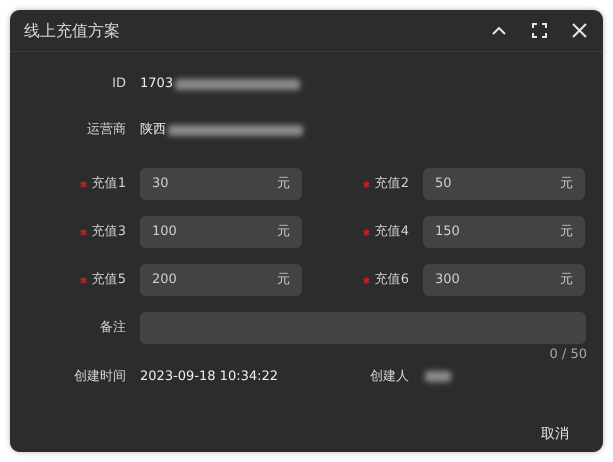  Describe the element at coordinates (363, 328) in the screenshot. I see `note-field` at that location.